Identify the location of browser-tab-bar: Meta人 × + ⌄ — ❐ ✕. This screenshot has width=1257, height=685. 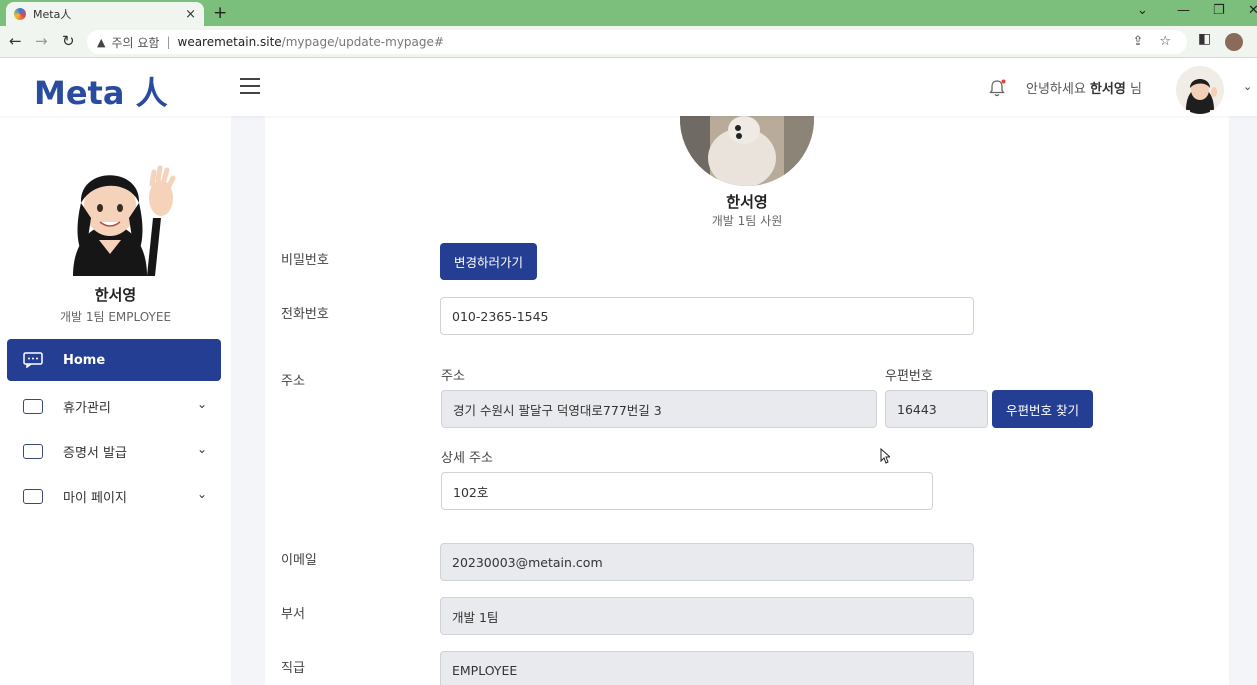
(628, 13).